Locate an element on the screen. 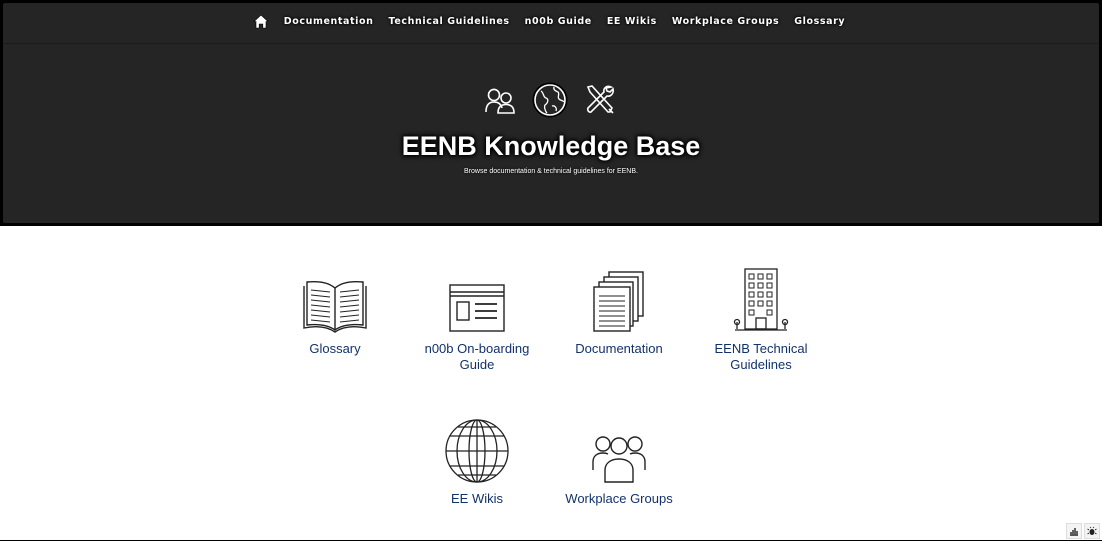  open-book-icon is located at coordinates (335, 301).